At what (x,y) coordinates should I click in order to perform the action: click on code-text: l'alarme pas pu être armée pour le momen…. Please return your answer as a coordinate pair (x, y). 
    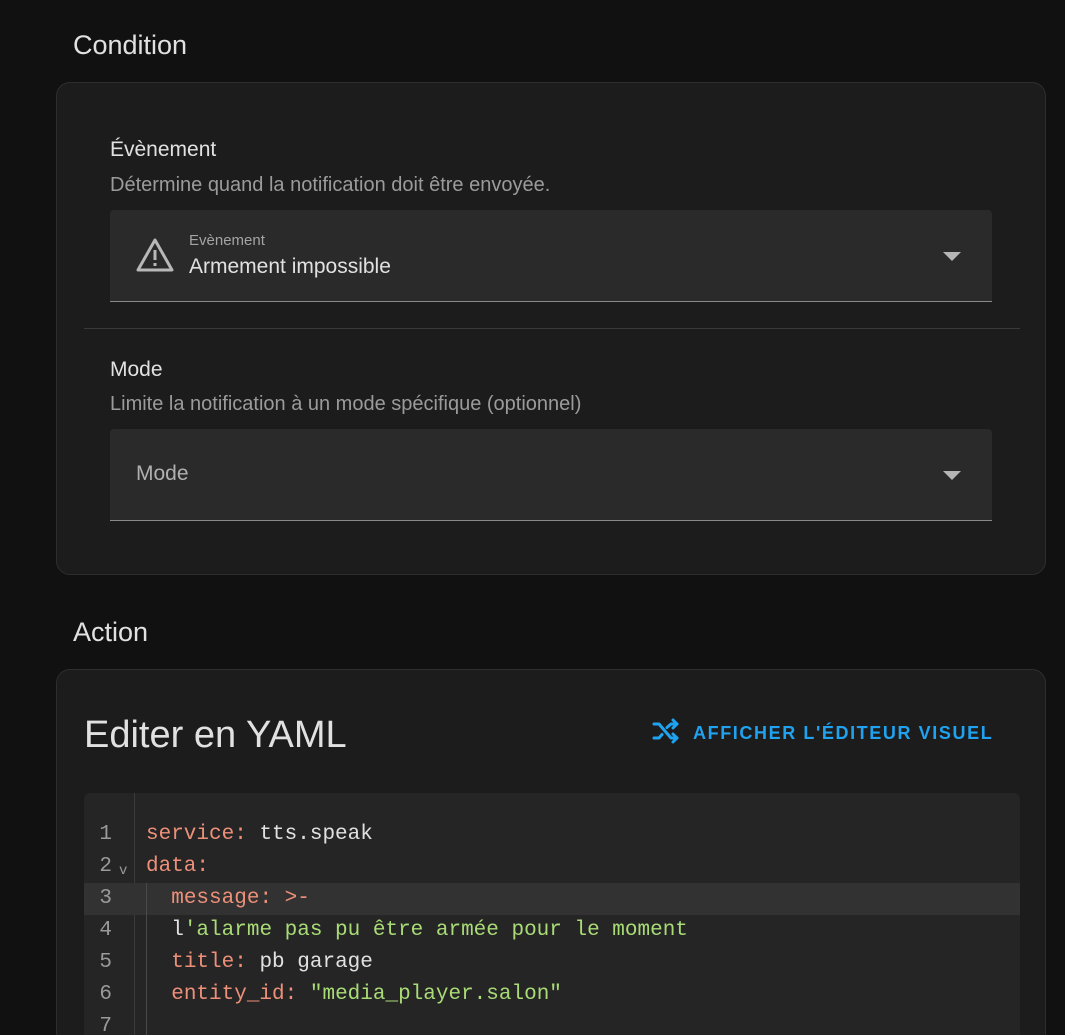
    Looking at the image, I should click on (429, 930).